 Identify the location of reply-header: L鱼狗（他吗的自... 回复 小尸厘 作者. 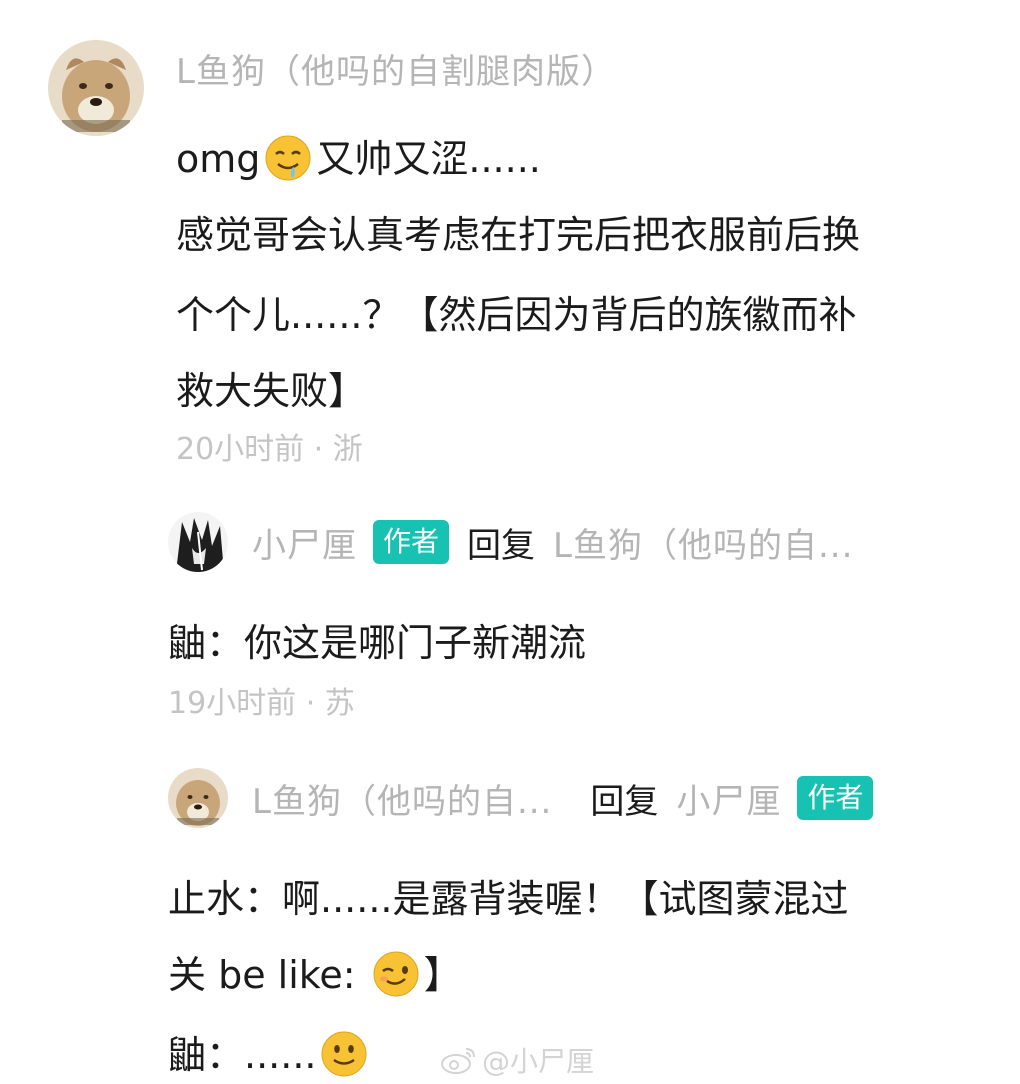
(563, 798).